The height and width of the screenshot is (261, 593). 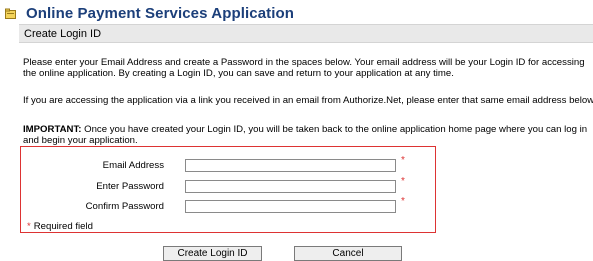 What do you see at coordinates (52, 129) in the screenshot?
I see `important-label: IMPORTANT:` at bounding box center [52, 129].